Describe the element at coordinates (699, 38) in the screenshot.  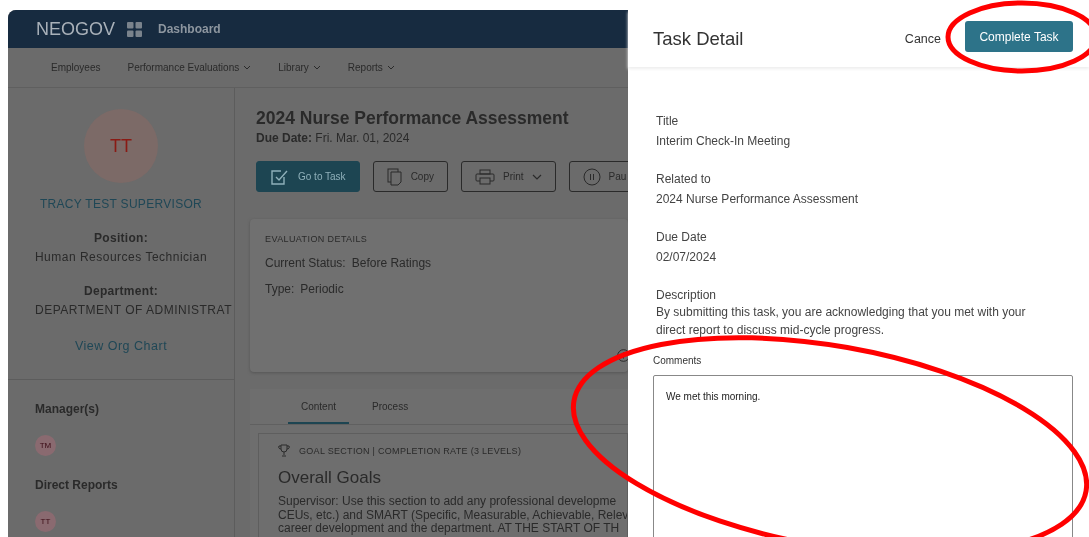
I see `panel-title: Task Detail` at that location.